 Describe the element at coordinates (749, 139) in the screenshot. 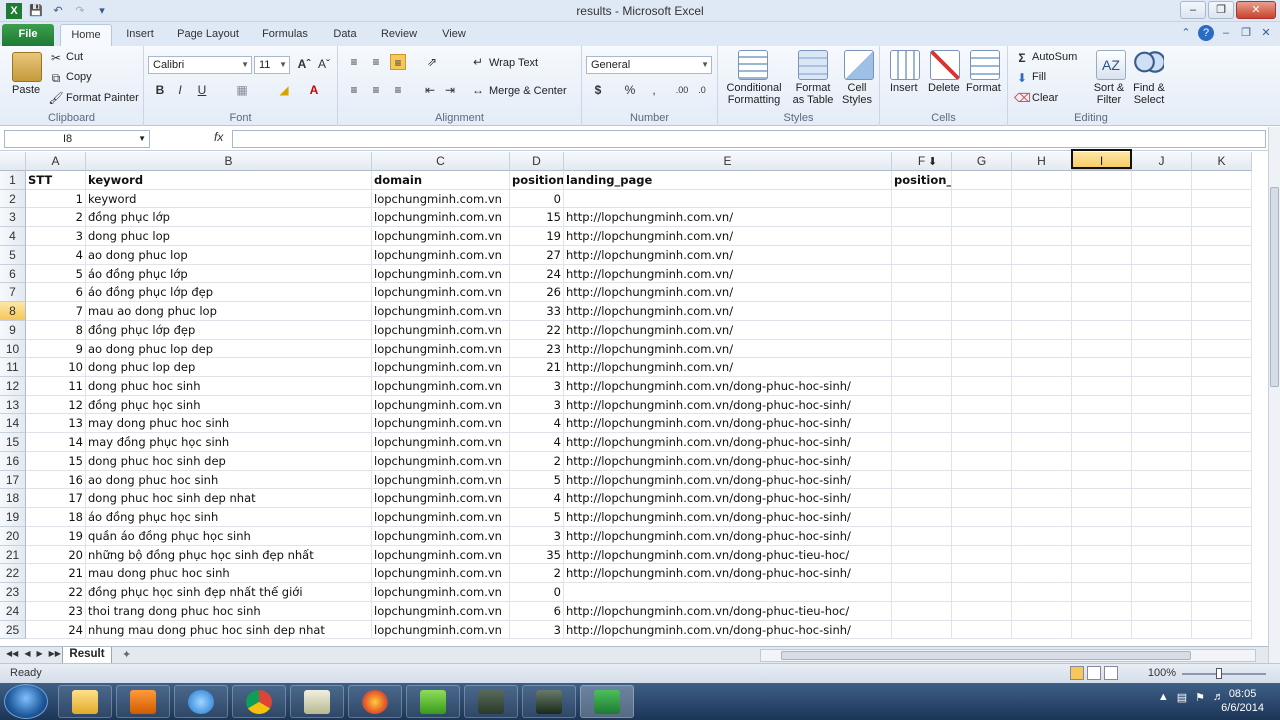

I see `formula-input` at that location.